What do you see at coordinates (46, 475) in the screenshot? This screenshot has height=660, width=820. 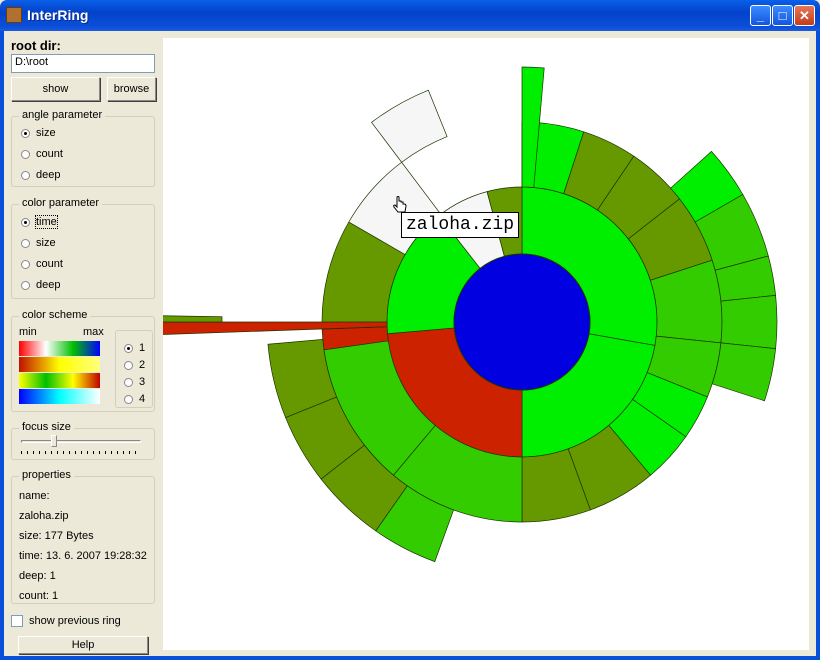 I see `properties-legend: properties` at bounding box center [46, 475].